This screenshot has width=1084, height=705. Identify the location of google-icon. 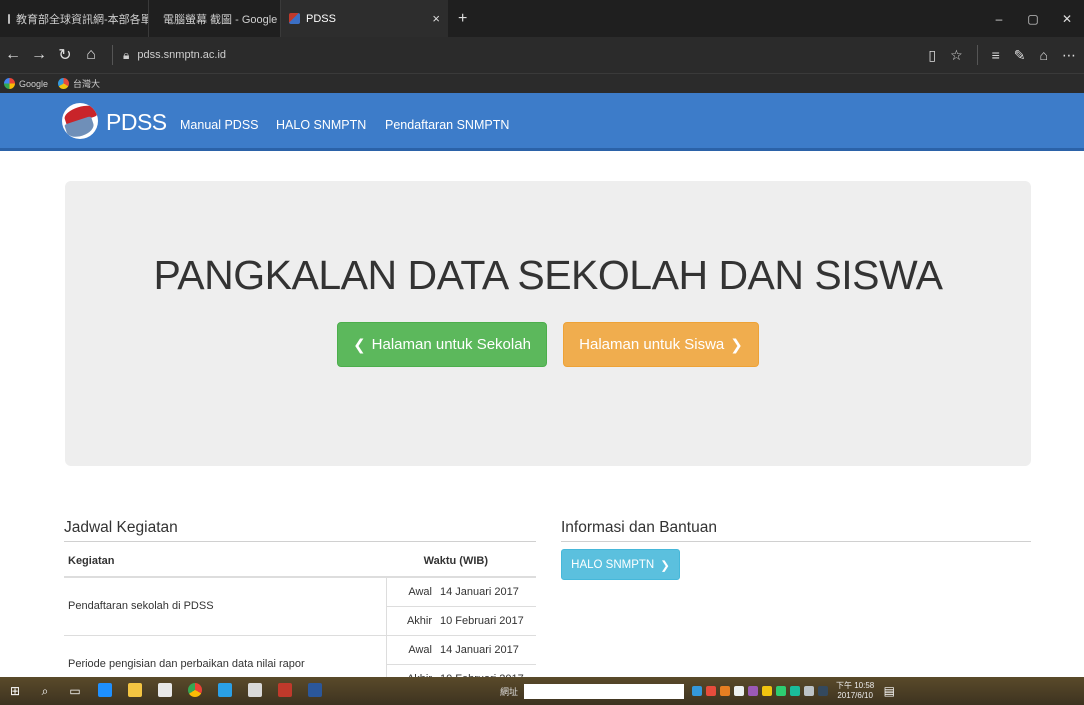
(9, 83).